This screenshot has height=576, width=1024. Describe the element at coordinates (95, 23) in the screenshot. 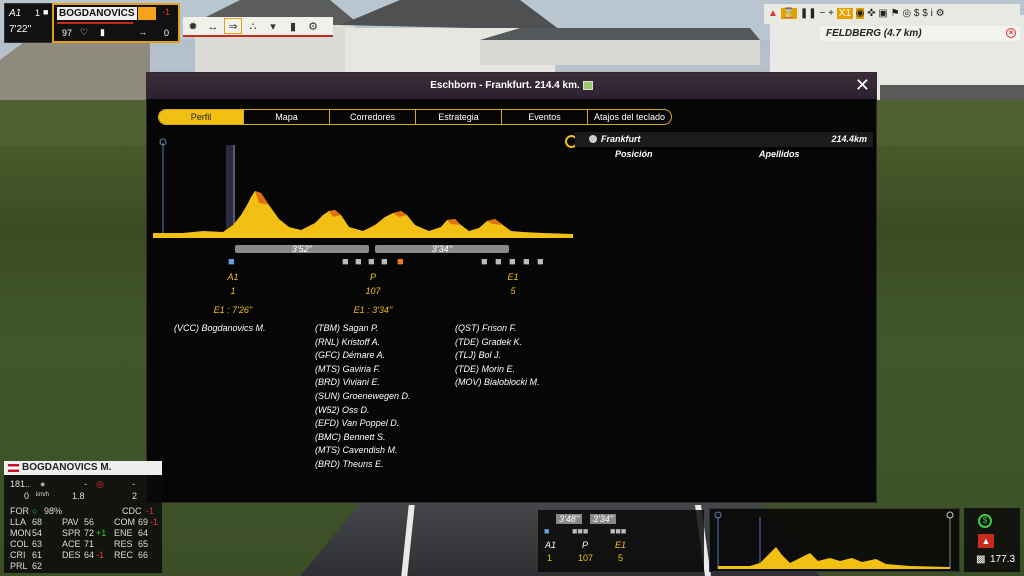

I see `energy-bar` at that location.